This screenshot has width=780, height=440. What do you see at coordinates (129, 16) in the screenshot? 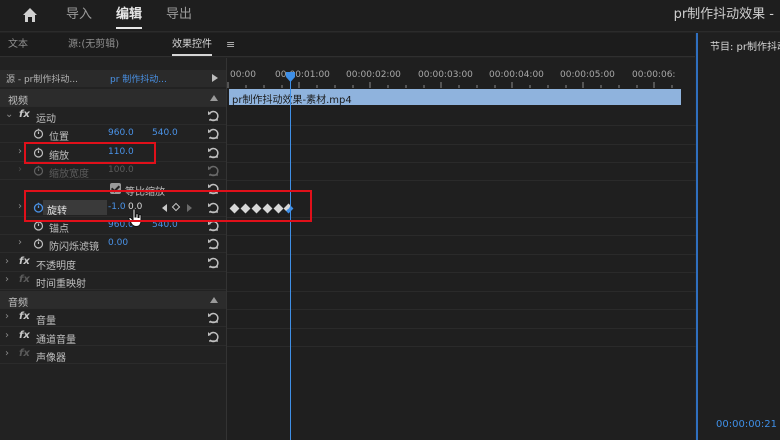
I see `nav-edit: 编辑` at bounding box center [129, 16].